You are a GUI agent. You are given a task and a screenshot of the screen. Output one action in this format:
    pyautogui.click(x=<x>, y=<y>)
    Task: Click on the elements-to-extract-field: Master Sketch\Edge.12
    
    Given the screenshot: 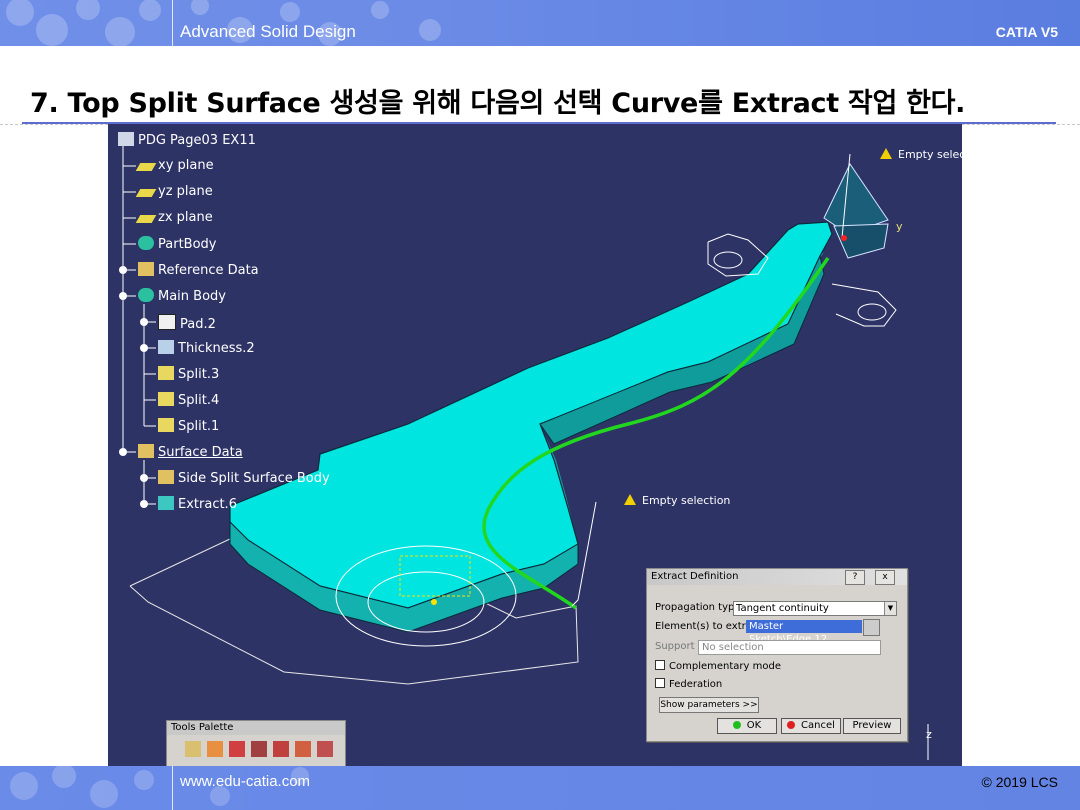 What is the action you would take?
    pyautogui.click(x=804, y=632)
    